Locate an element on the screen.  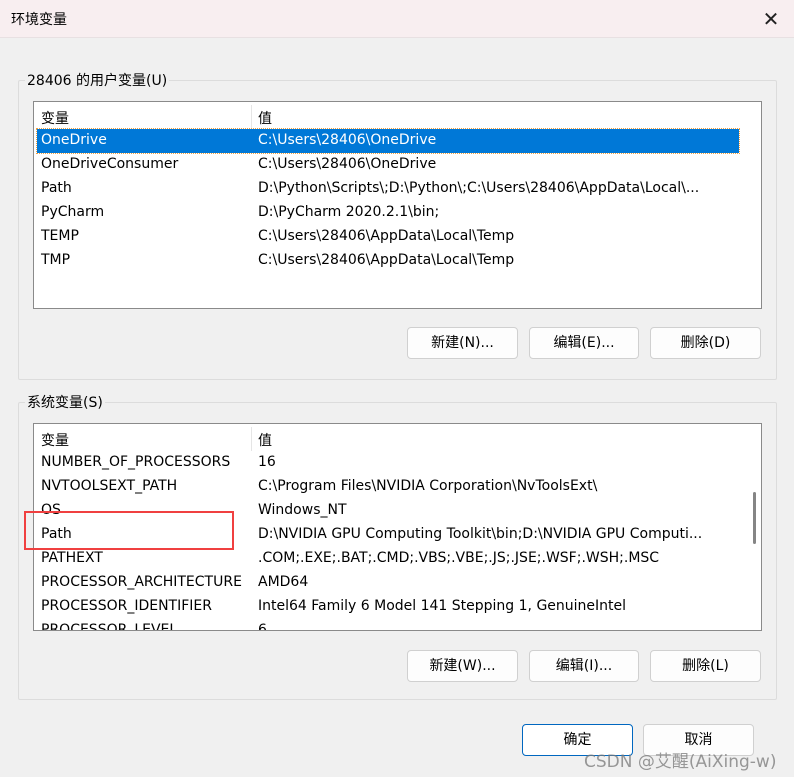
variable-name: PROCESSOR_ARCHITECTURE is located at coordinates (141, 582).